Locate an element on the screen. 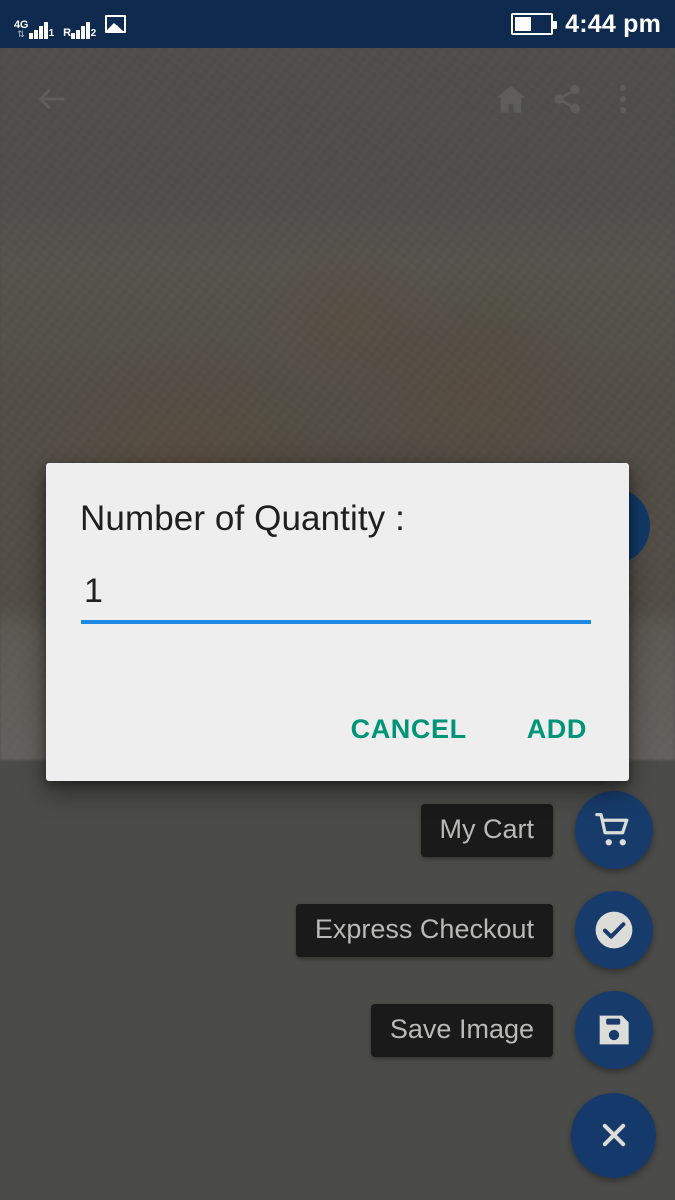  sim1-signal-group: 4G ⇅ 1 is located at coordinates (34, 24).